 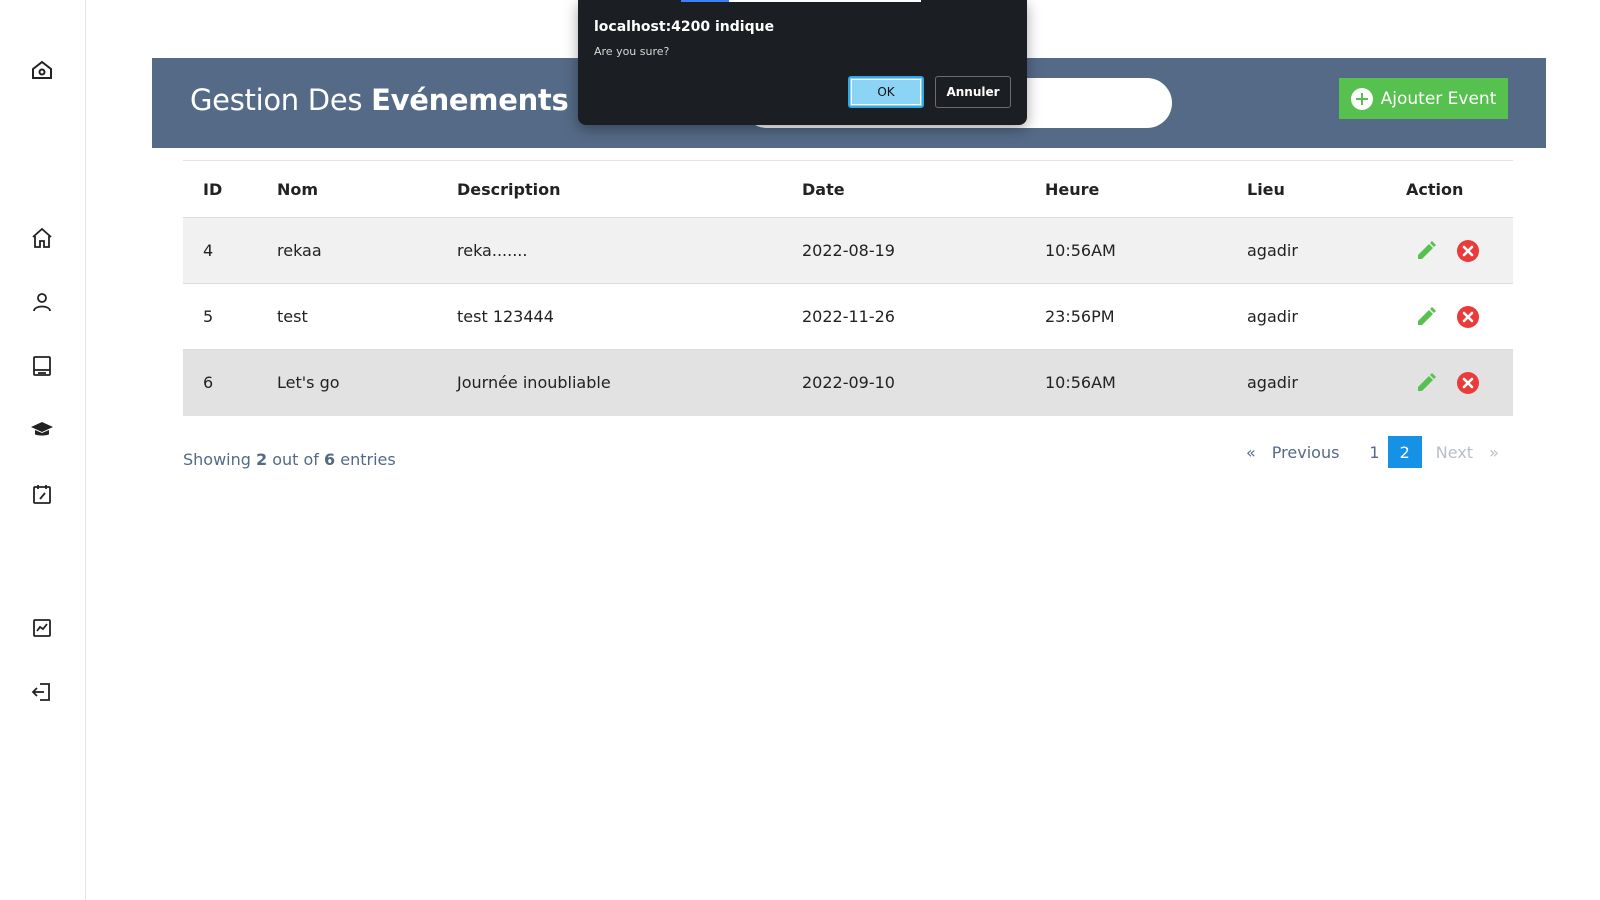 I want to click on cell-heure: 23:56PM, so click(x=1080, y=316).